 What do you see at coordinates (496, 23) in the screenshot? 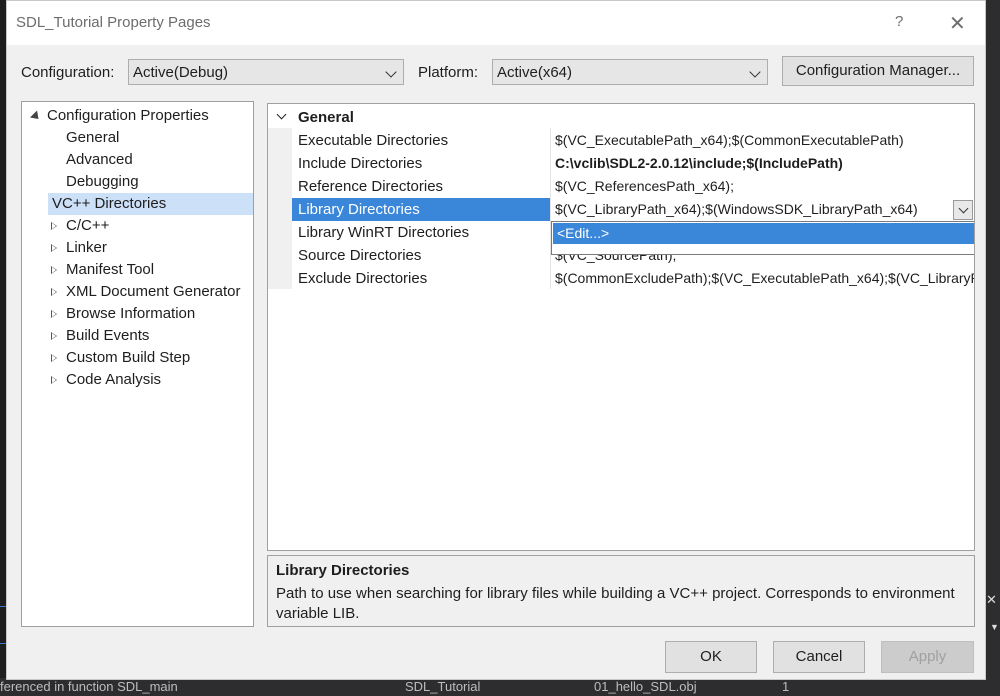
I see `title-bar: SDL_Tutorial Property Pages ? ✕` at bounding box center [496, 23].